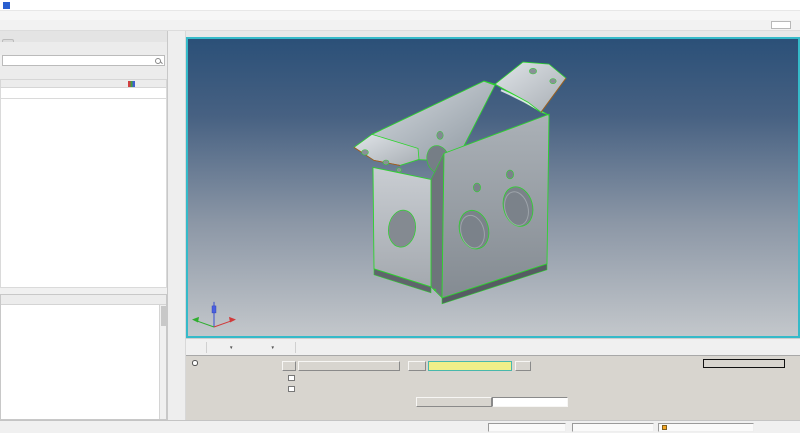 The image size is (800, 433). I want to click on status-bar, so click(400, 426).